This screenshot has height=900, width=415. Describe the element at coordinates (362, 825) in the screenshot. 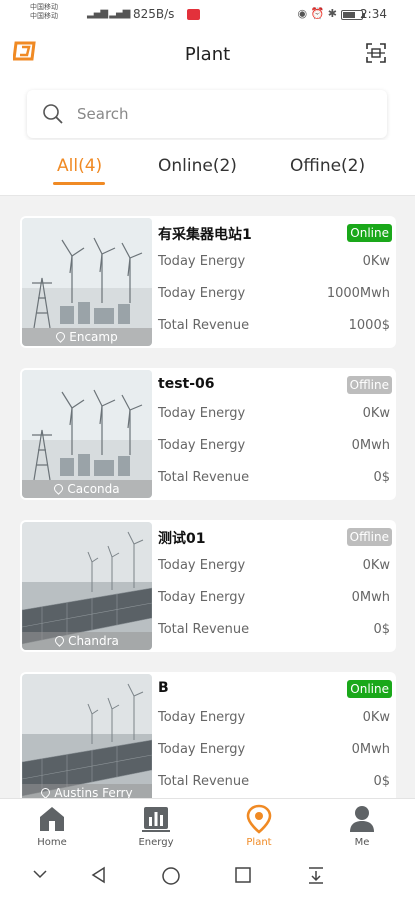

I see `nav-me: Me` at that location.